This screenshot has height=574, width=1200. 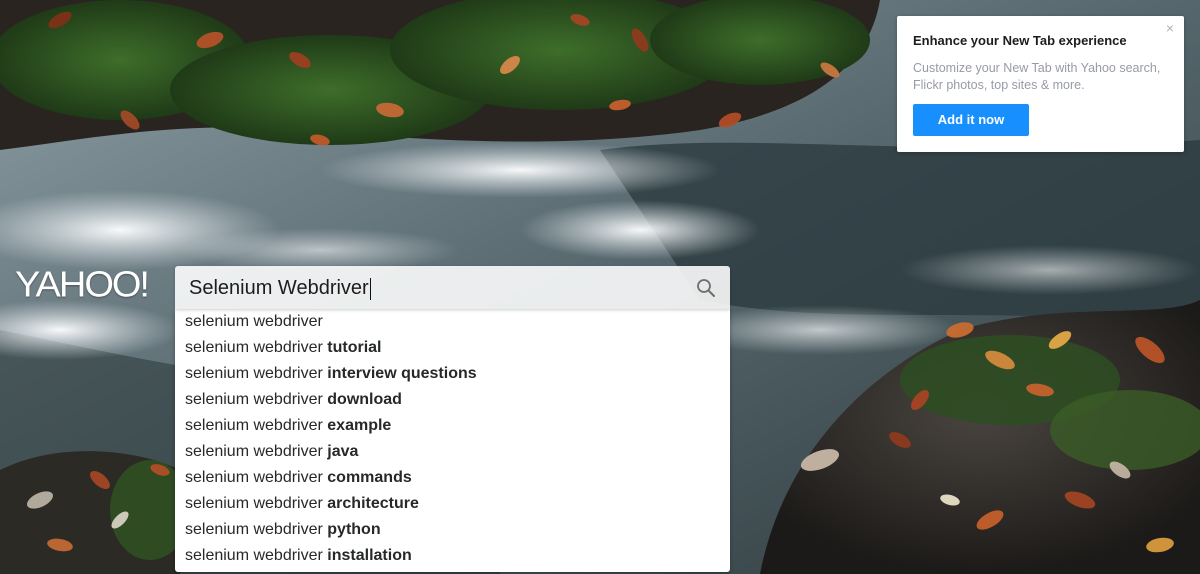 I want to click on suggestion-suffix: python, so click(x=354, y=529).